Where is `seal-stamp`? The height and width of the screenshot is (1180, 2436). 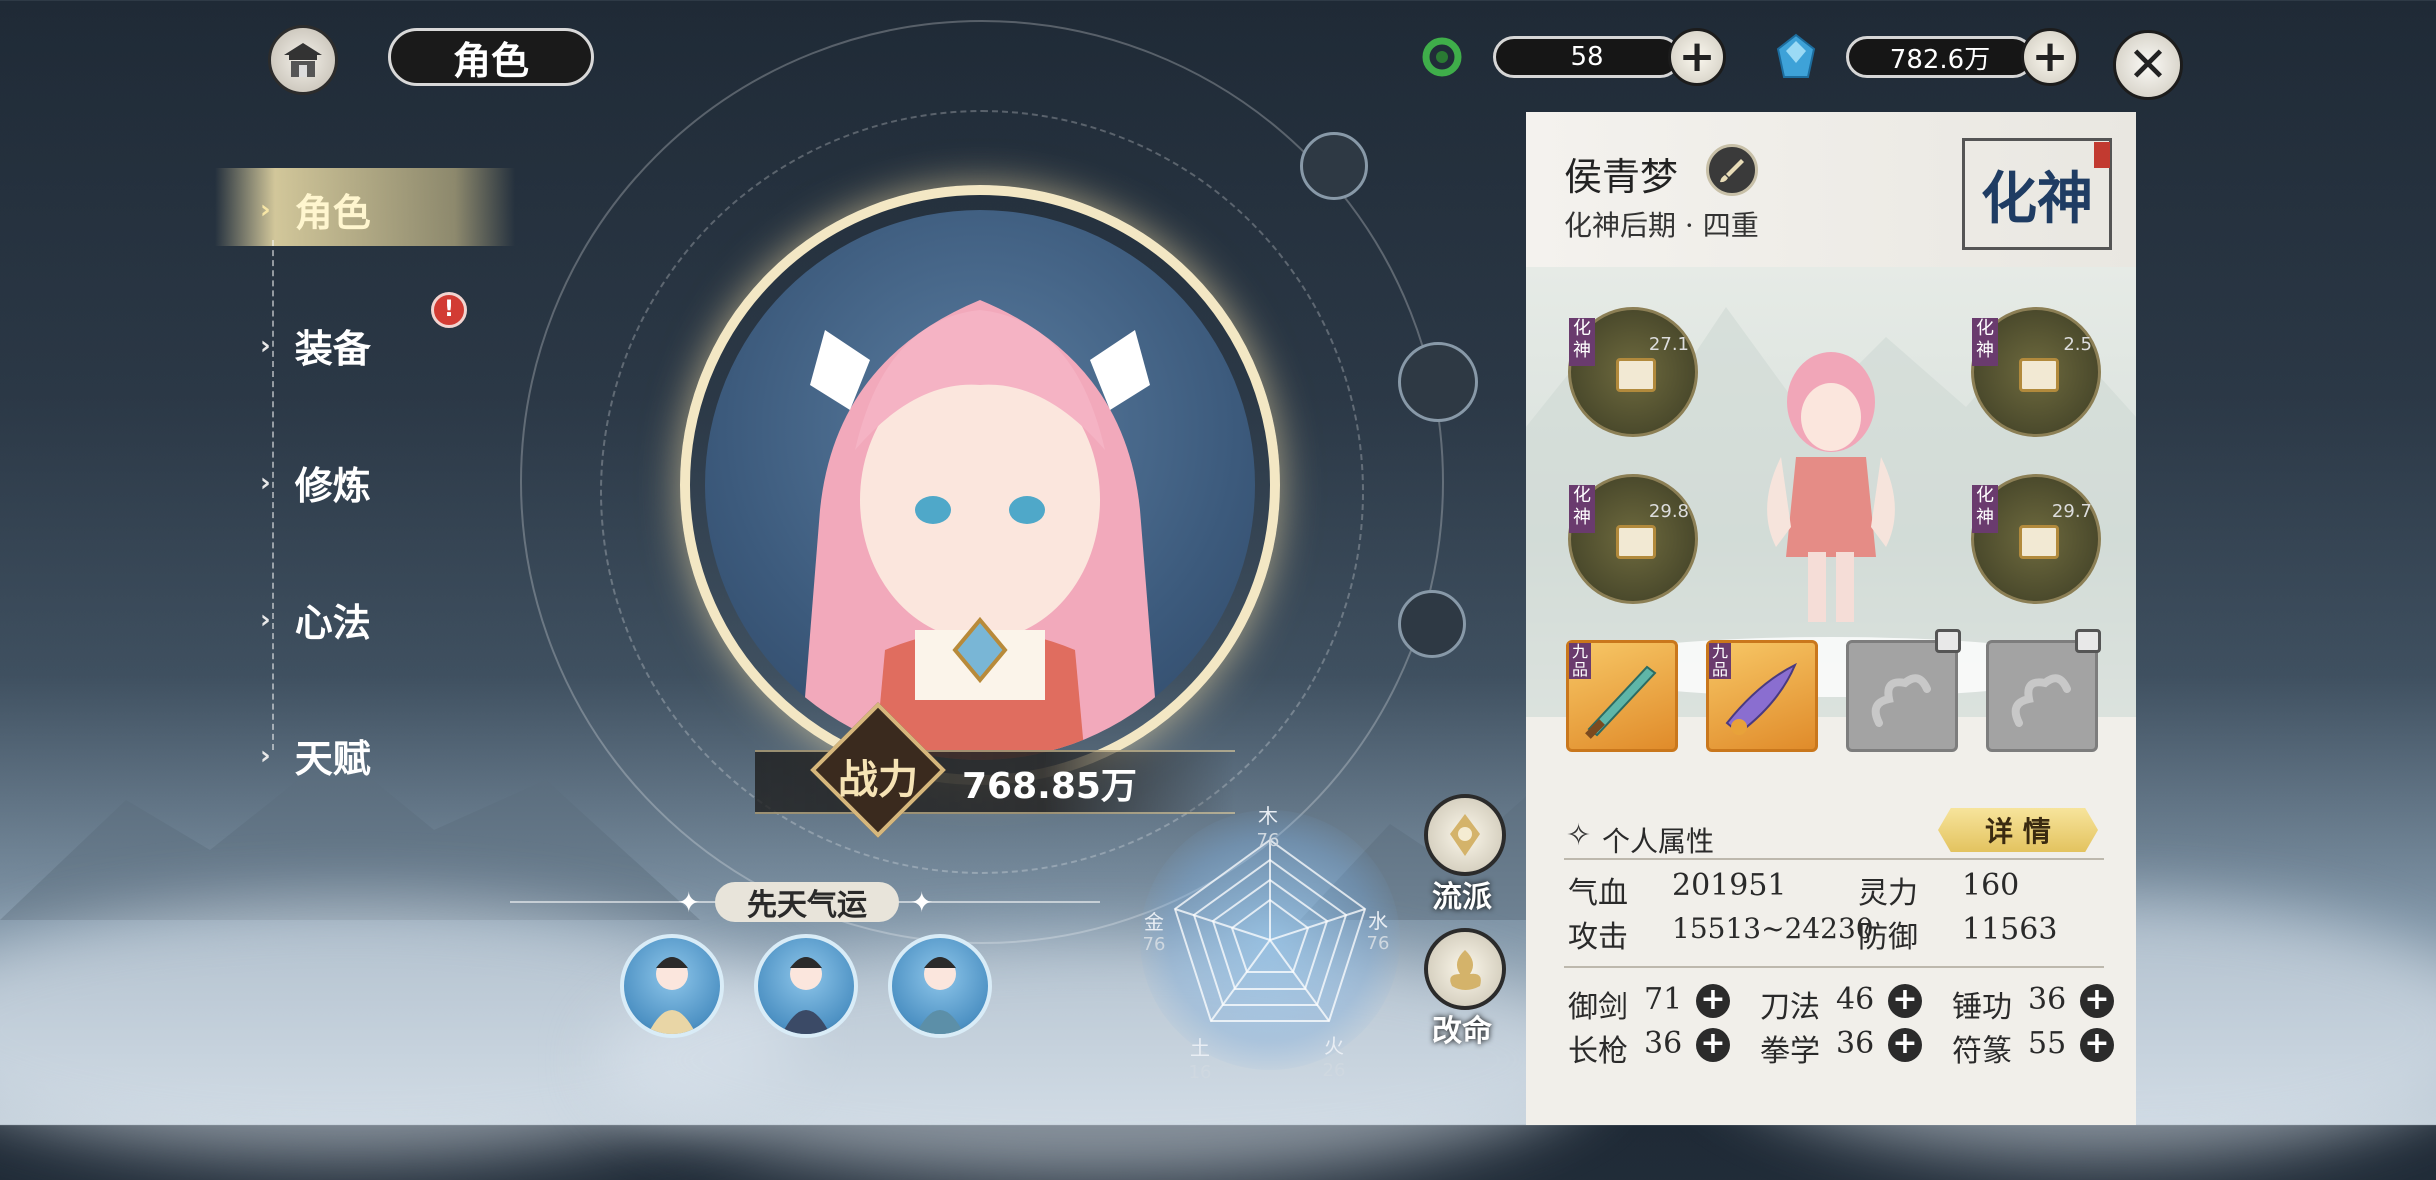 seal-stamp is located at coordinates (2102, 155).